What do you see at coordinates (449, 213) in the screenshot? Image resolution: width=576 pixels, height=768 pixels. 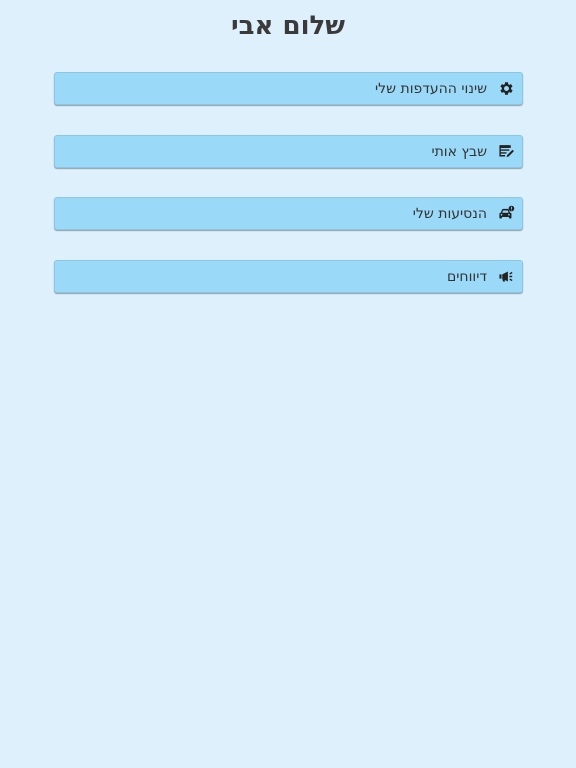 I see `my-rides-label: הנסיעות שלי` at bounding box center [449, 213].